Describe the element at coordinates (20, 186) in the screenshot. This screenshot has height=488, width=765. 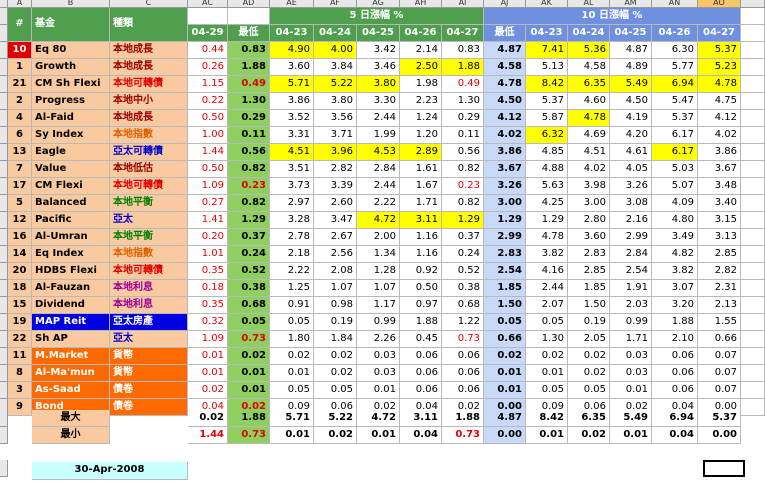
I see `fund-rank: 17` at that location.